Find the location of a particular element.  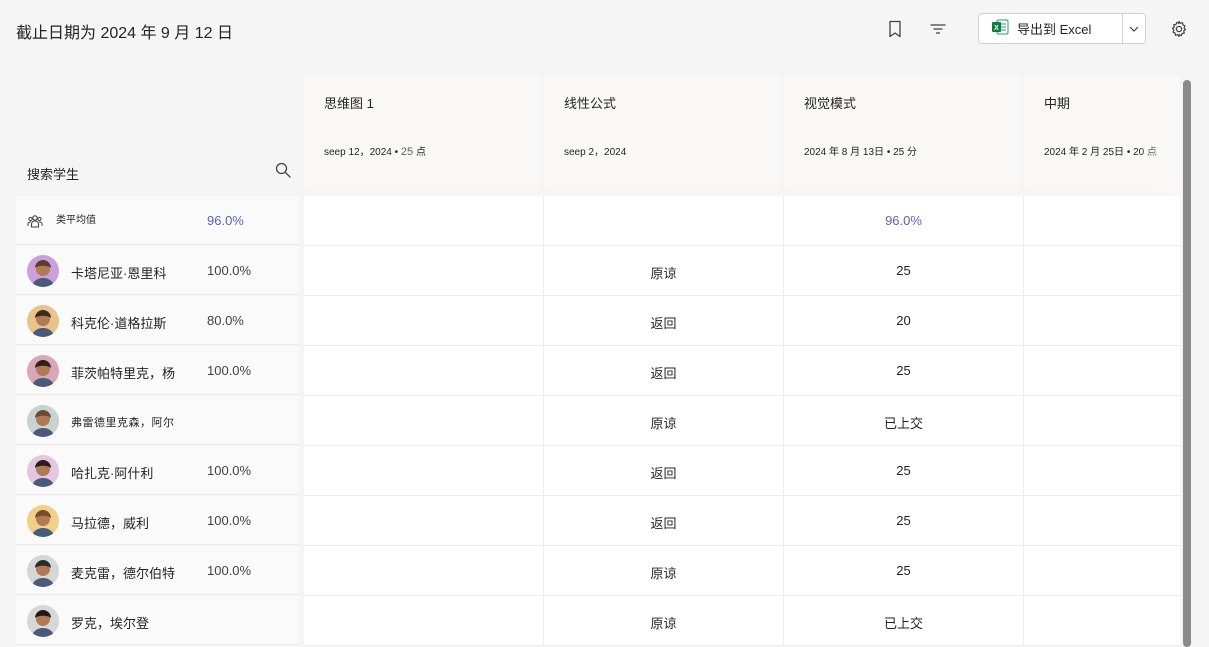

student-row: 麦克雷，德尔伯特 100.0% is located at coordinates (157, 570).